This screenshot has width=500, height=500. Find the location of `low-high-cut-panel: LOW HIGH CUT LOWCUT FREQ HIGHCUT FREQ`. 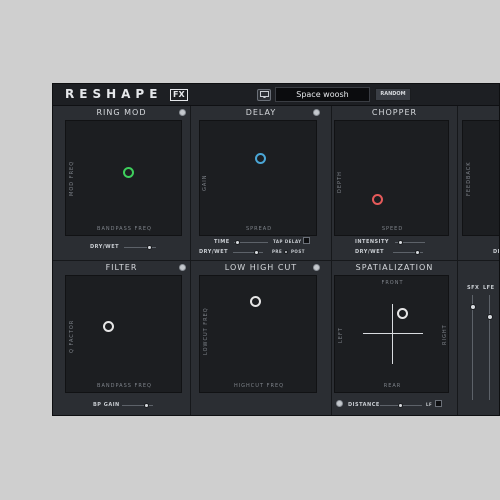

low-high-cut-panel: LOW HIGH CUT LOWCUT FREQ HIGHCUT FREQ is located at coordinates (261, 338).